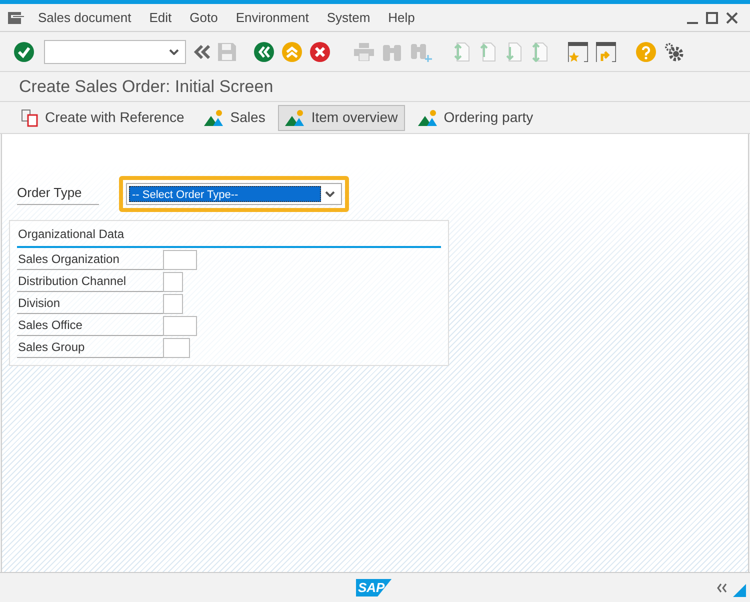 This screenshot has width=750, height=602. What do you see at coordinates (30, 117) in the screenshot?
I see `document-copy-icon` at bounding box center [30, 117].